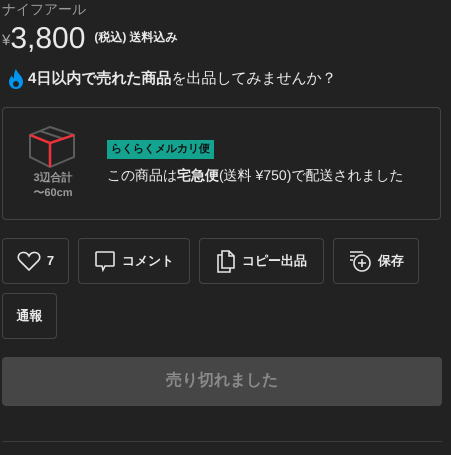  What do you see at coordinates (6, 40) in the screenshot?
I see `currency-symbol: ¥` at bounding box center [6, 40].